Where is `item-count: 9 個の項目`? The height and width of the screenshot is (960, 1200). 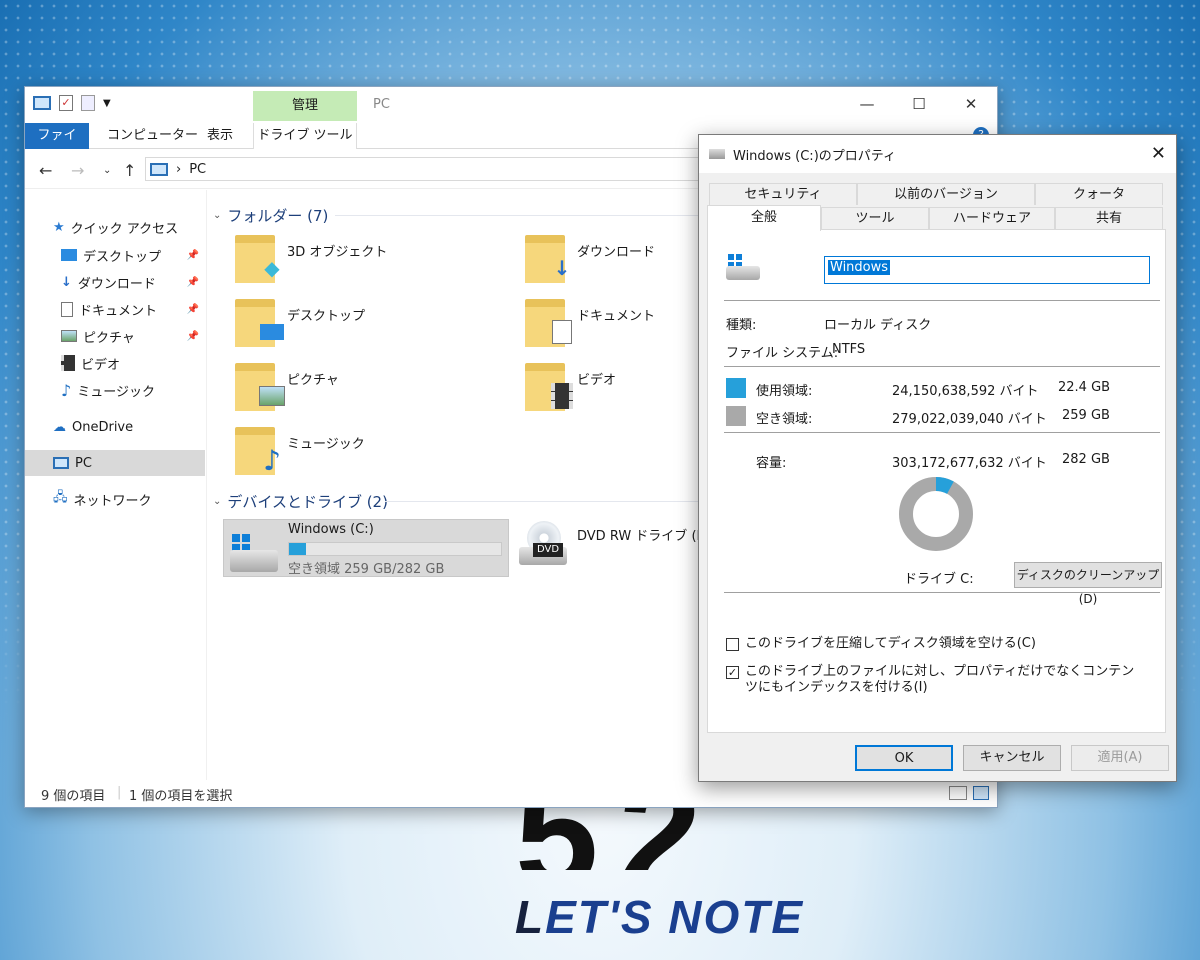
item-count: 9 個の項目 is located at coordinates (73, 796).